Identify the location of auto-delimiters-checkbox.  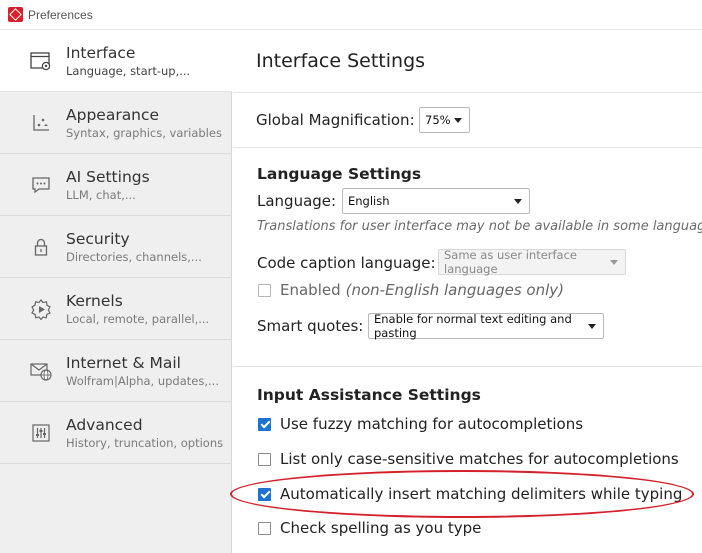
(264, 494).